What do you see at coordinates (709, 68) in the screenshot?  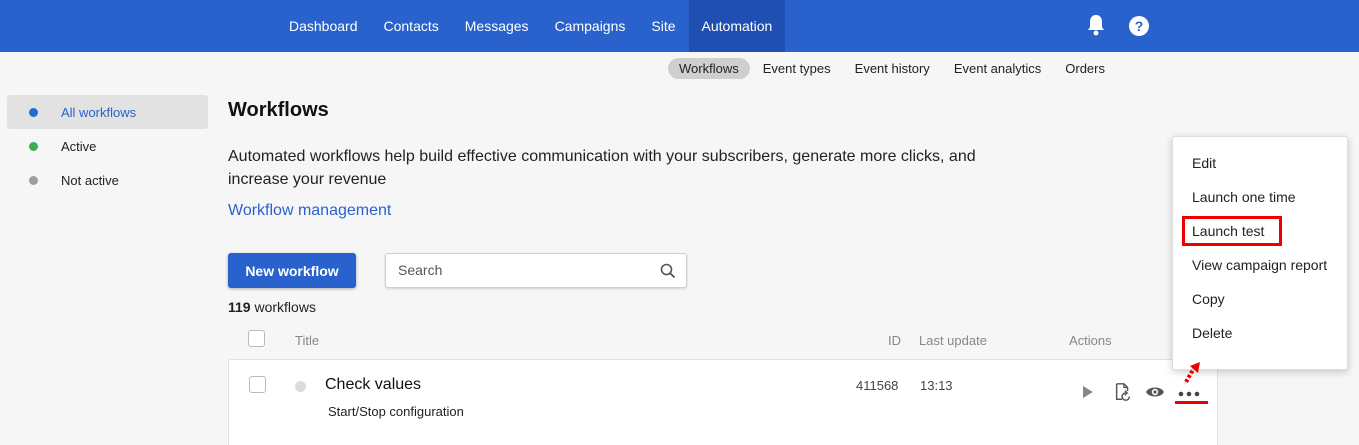 I see `subnav-workflows: Workflows` at bounding box center [709, 68].